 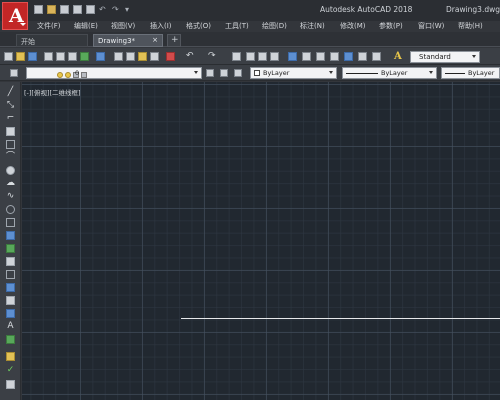 I want to click on copy-icon, so click(x=130, y=56).